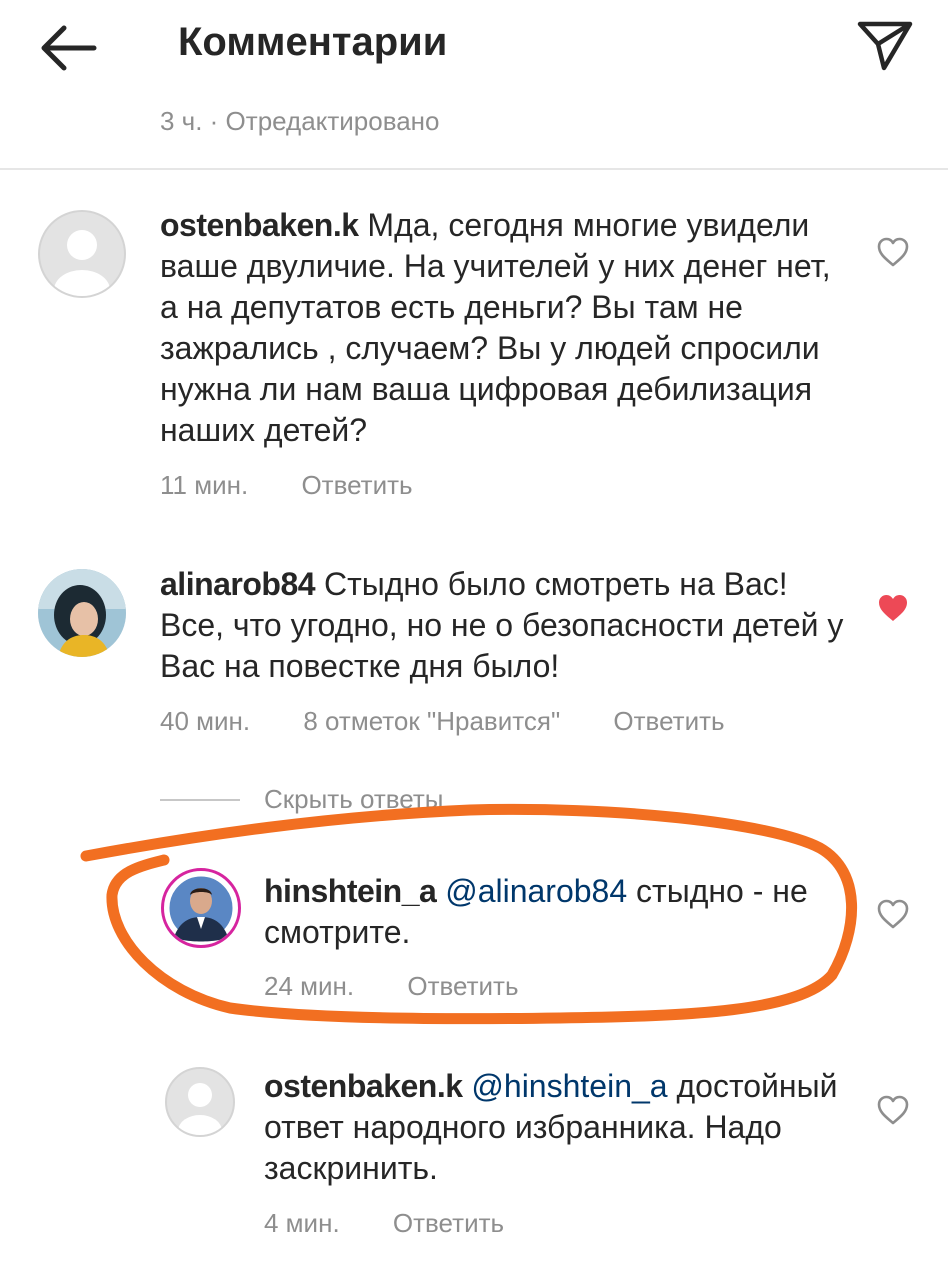  Describe the element at coordinates (309, 986) in the screenshot. I see `reply-time: 24 мин.` at that location.